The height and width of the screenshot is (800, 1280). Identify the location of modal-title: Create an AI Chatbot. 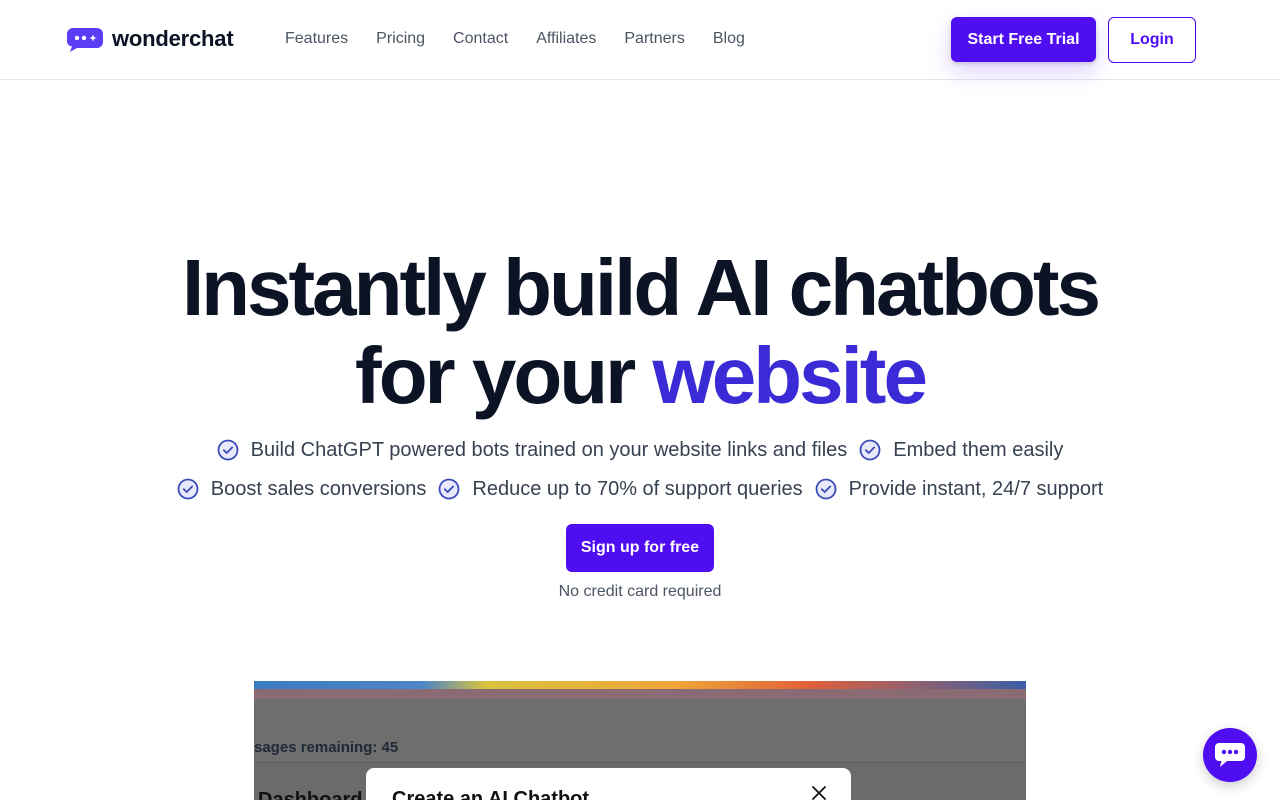
(491, 794).